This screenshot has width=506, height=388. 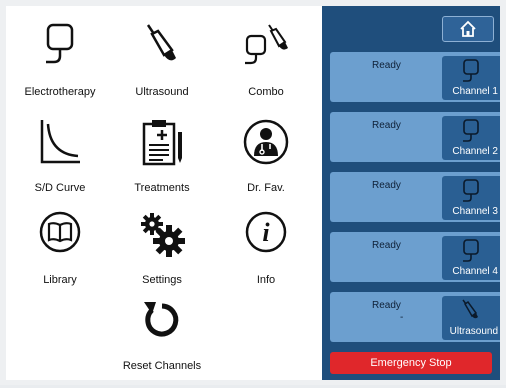 I want to click on home-button, so click(x=468, y=29).